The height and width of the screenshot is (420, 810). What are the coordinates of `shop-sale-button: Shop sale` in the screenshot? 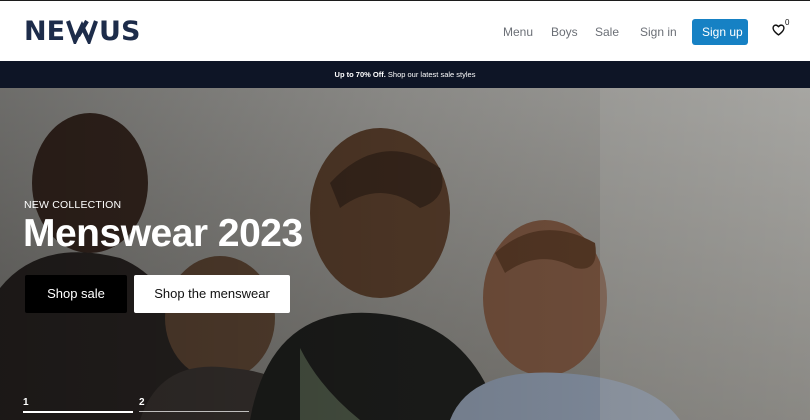 It's located at (76, 294).